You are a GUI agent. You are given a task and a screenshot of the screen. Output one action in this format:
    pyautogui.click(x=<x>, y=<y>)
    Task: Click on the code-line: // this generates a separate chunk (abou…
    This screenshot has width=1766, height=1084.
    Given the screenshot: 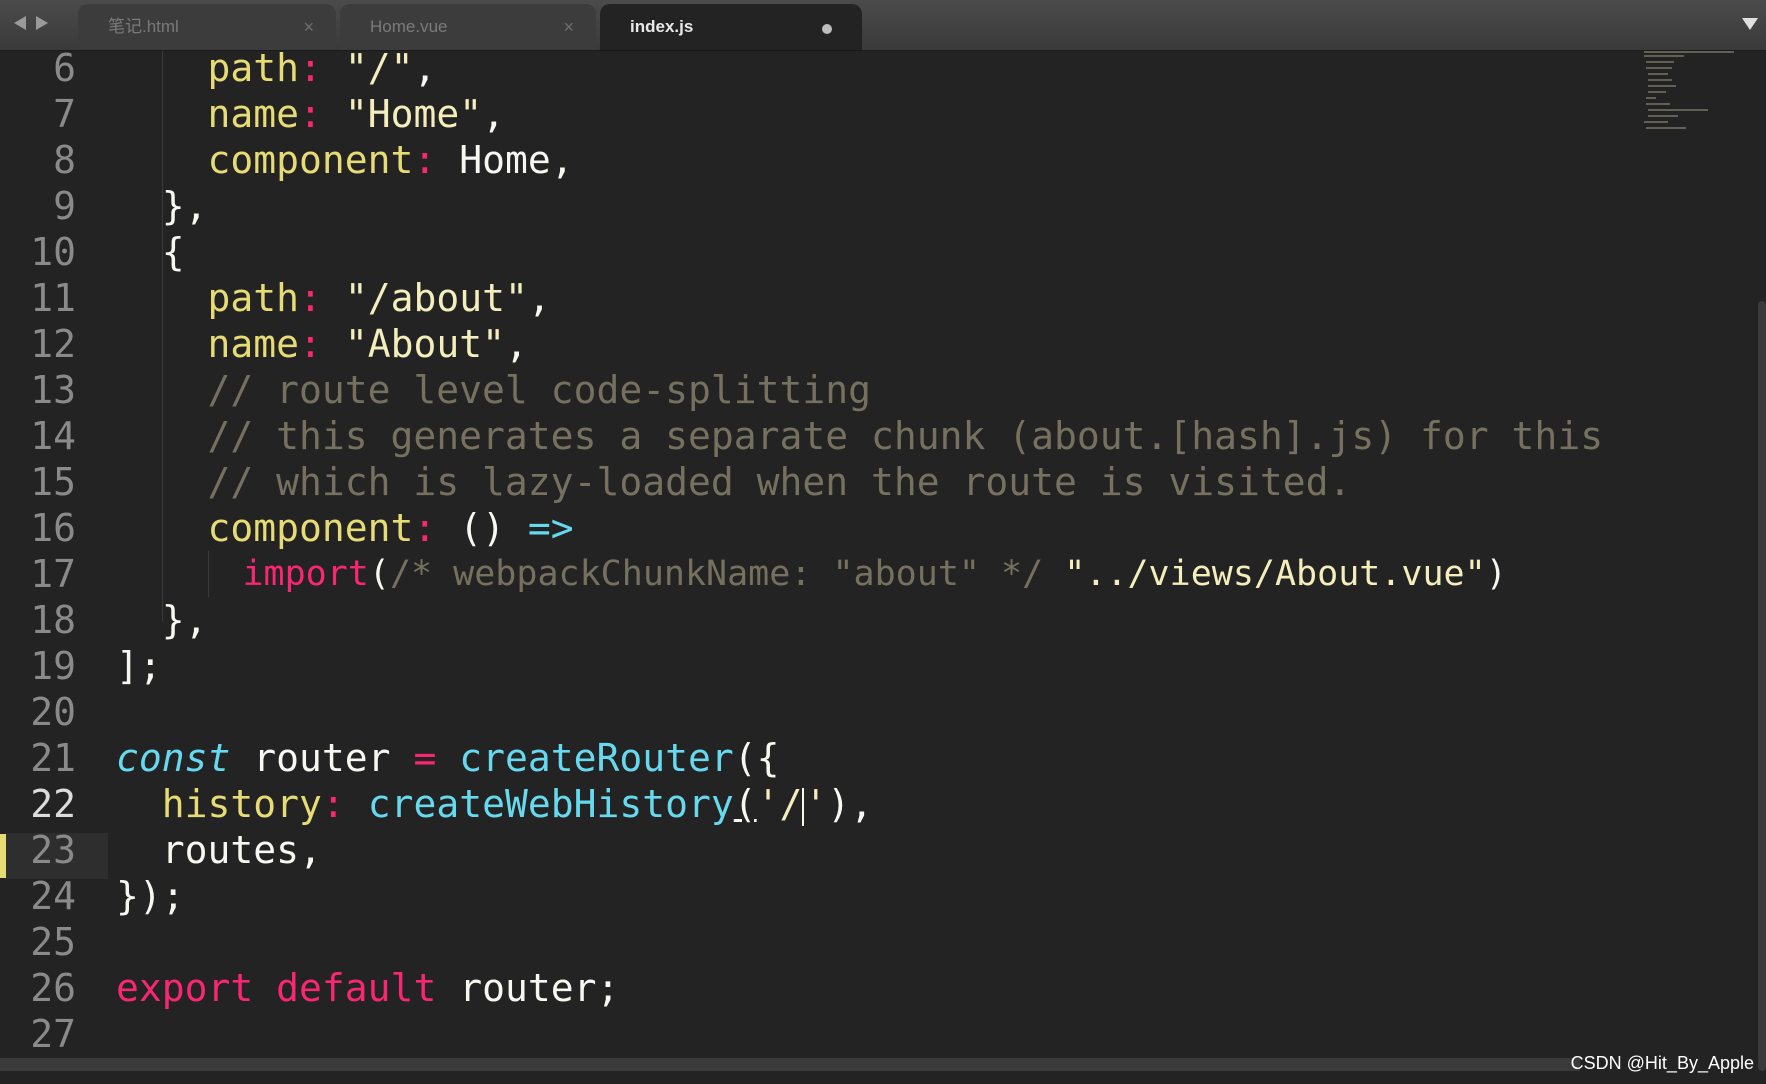 What is the action you would take?
    pyautogui.click(x=860, y=436)
    